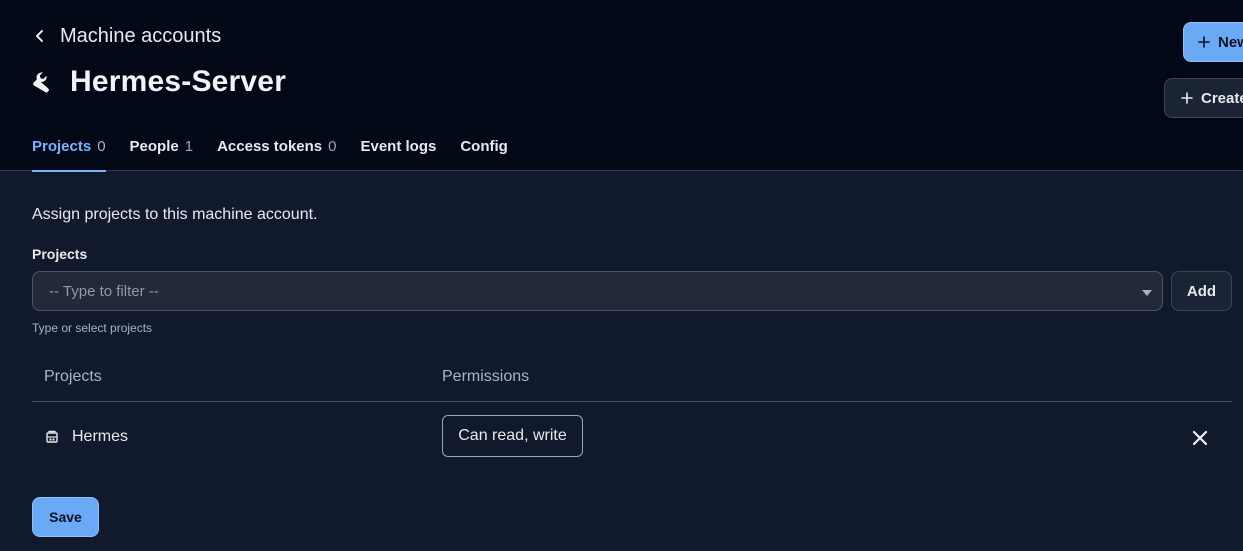  I want to click on projects-filter-input: -- Type to filter --, so click(597, 291).